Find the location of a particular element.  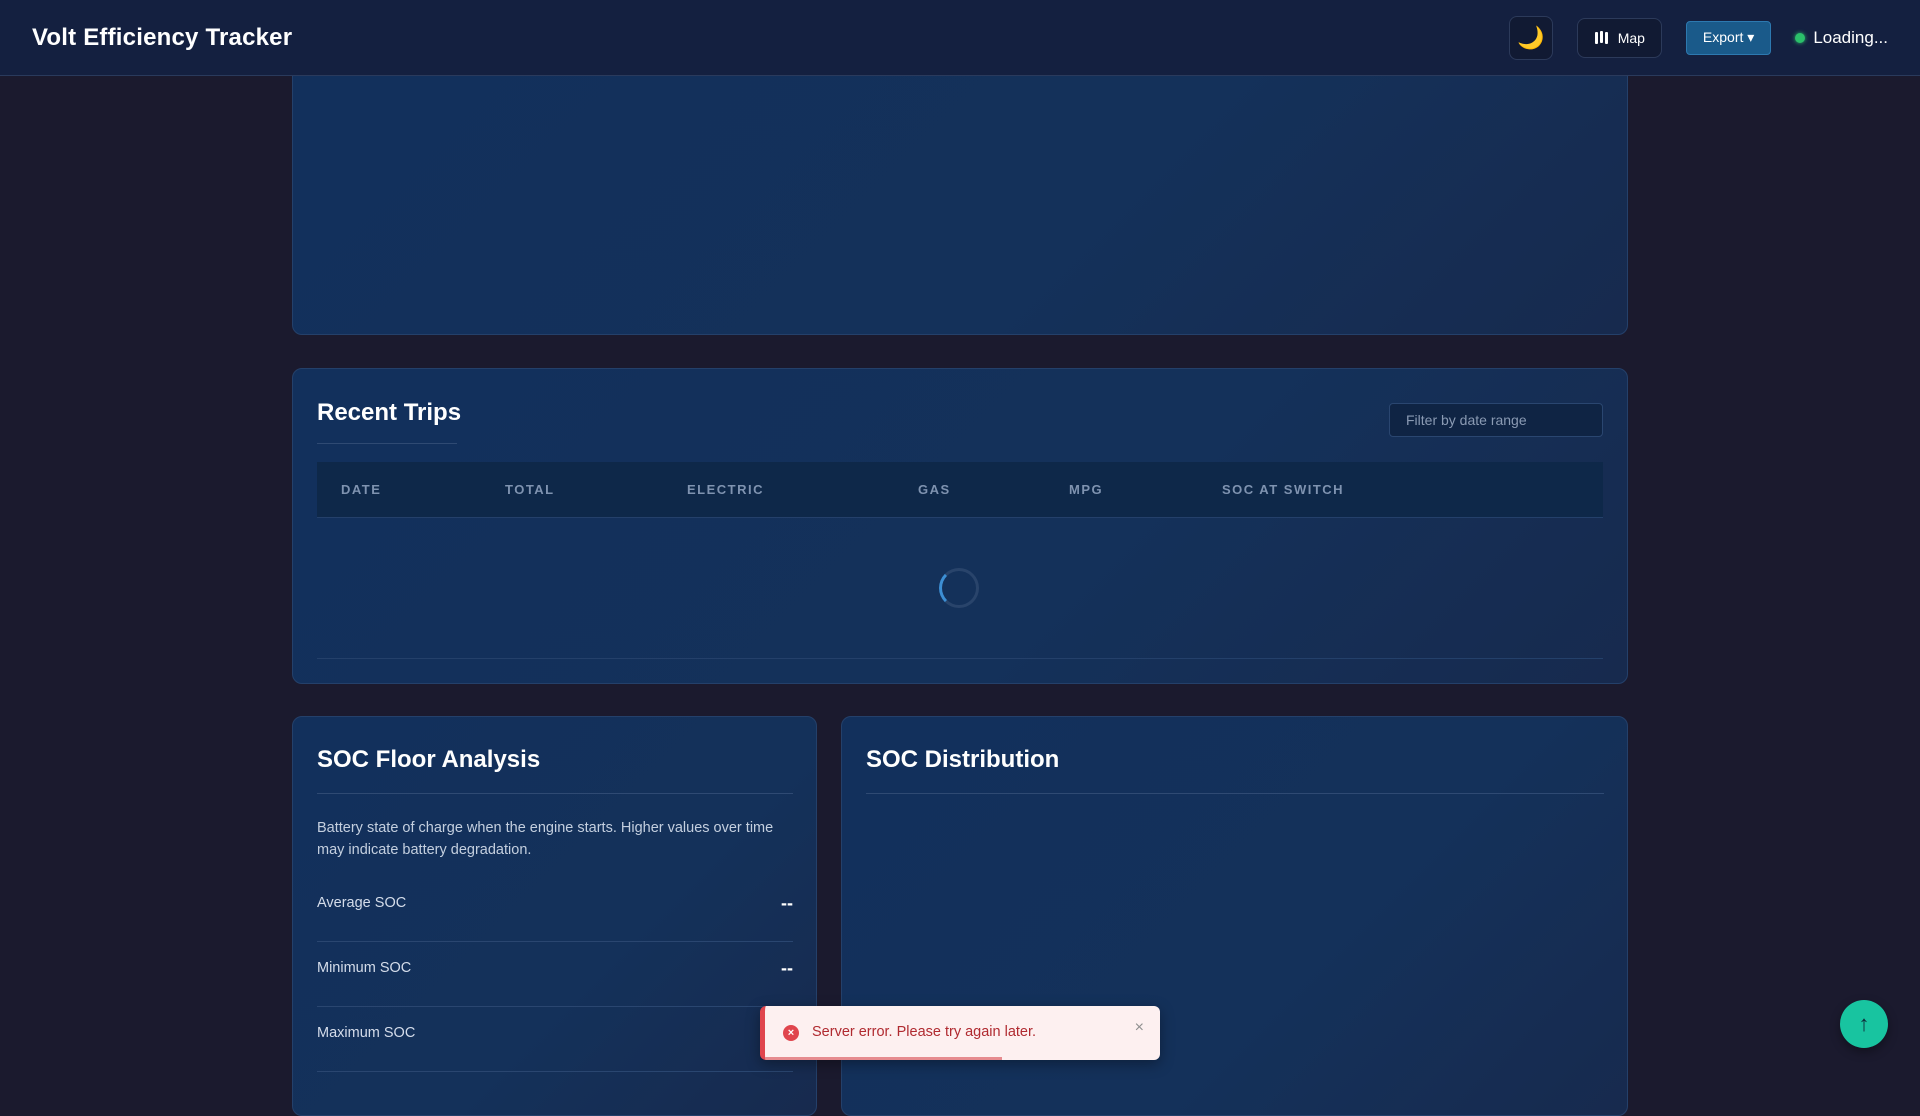

map-button-label: Map is located at coordinates (1631, 37).